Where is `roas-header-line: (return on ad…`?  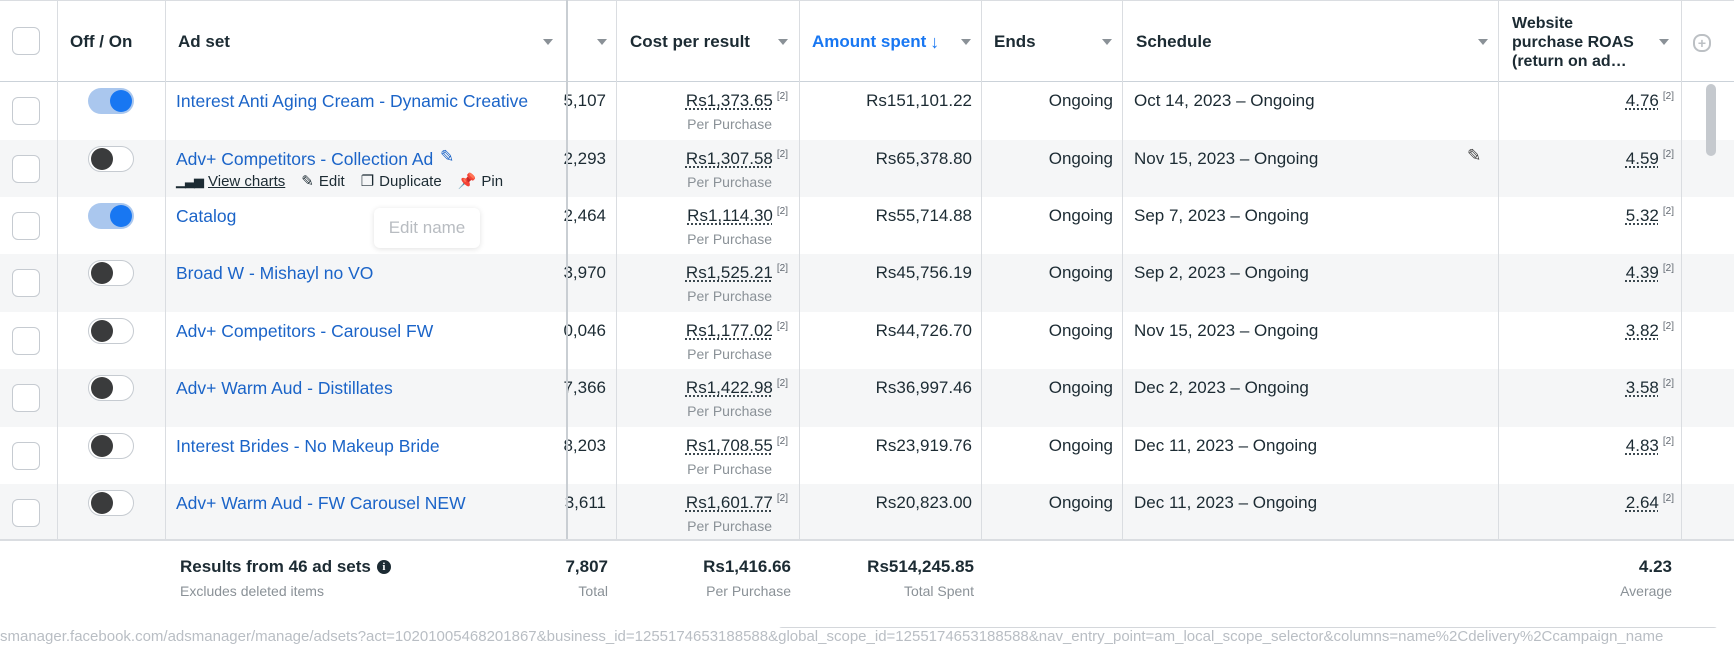 roas-header-line: (return on ad… is located at coordinates (1569, 61).